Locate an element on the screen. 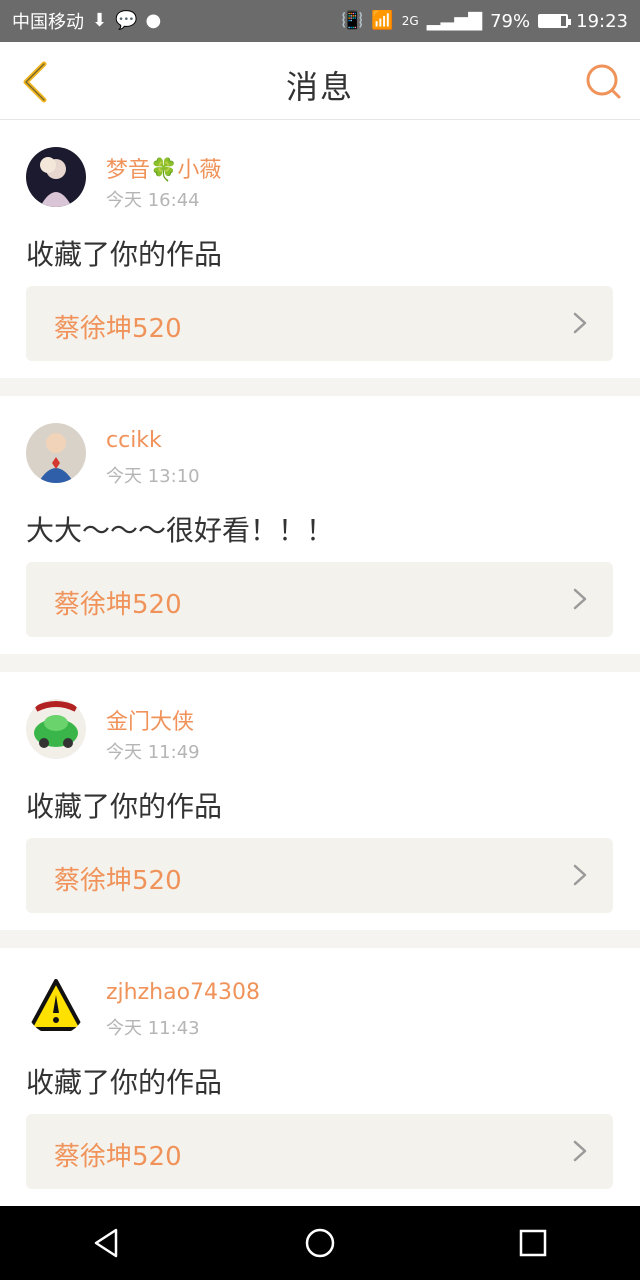  signal-icon: ▂▃▅▇ is located at coordinates (454, 20).